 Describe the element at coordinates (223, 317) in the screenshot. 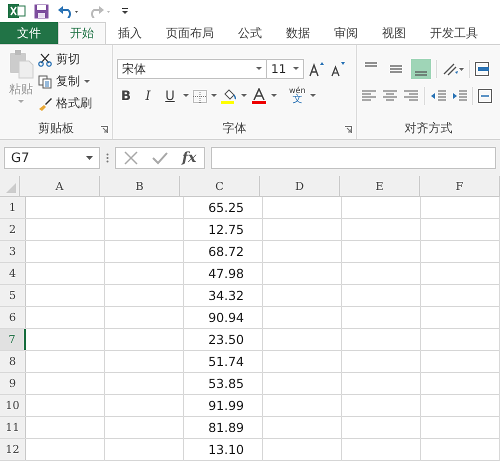

I see `table-cell: 90.94` at that location.